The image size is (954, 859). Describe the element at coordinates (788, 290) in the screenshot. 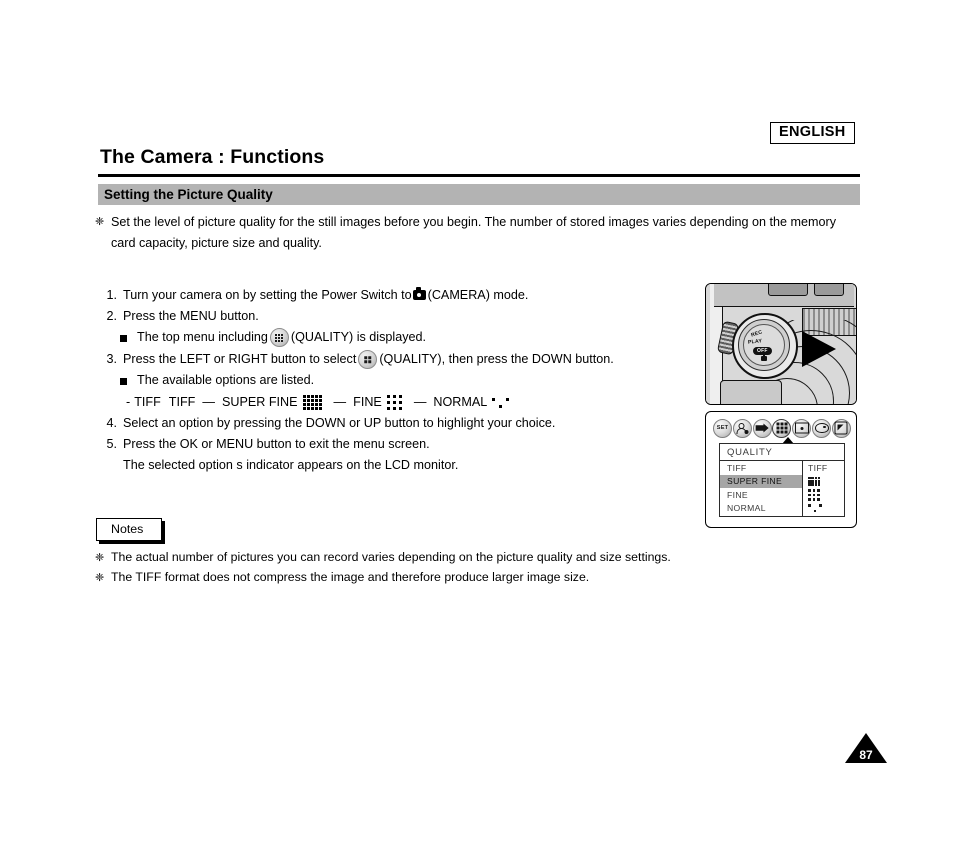

I see `camera-top-button` at that location.